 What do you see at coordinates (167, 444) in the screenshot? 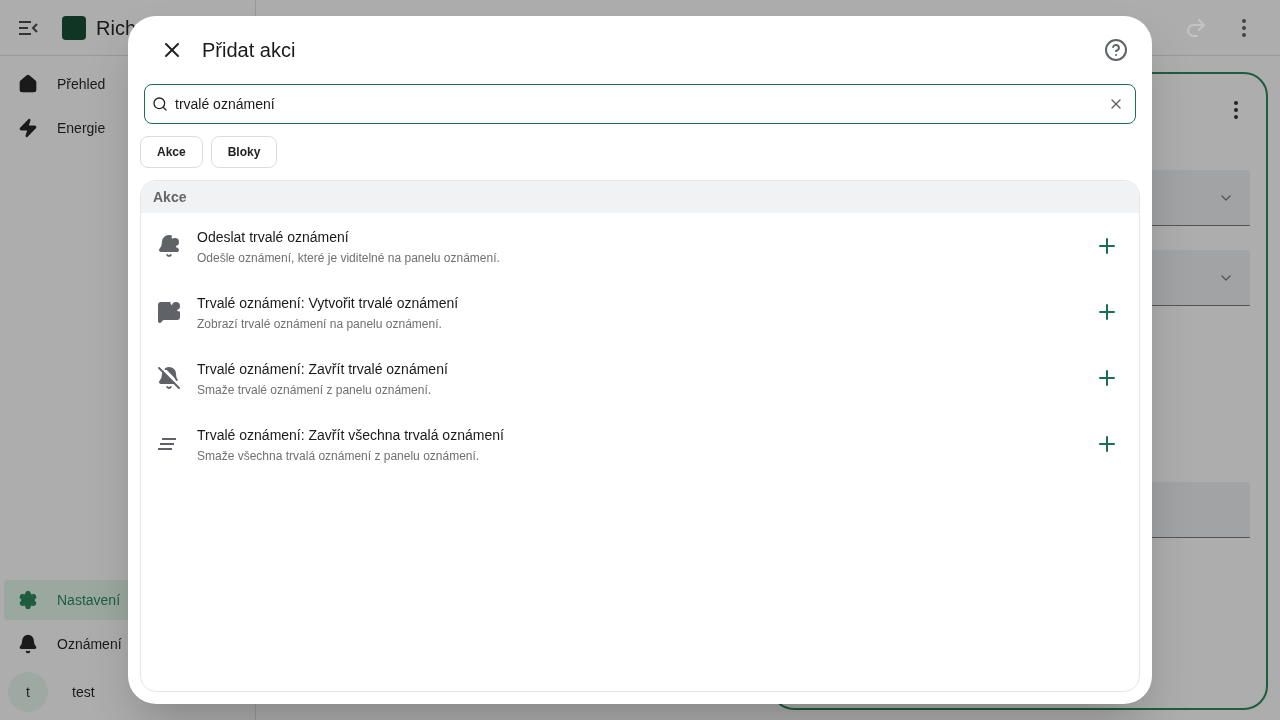
I see `lines-icon` at bounding box center [167, 444].